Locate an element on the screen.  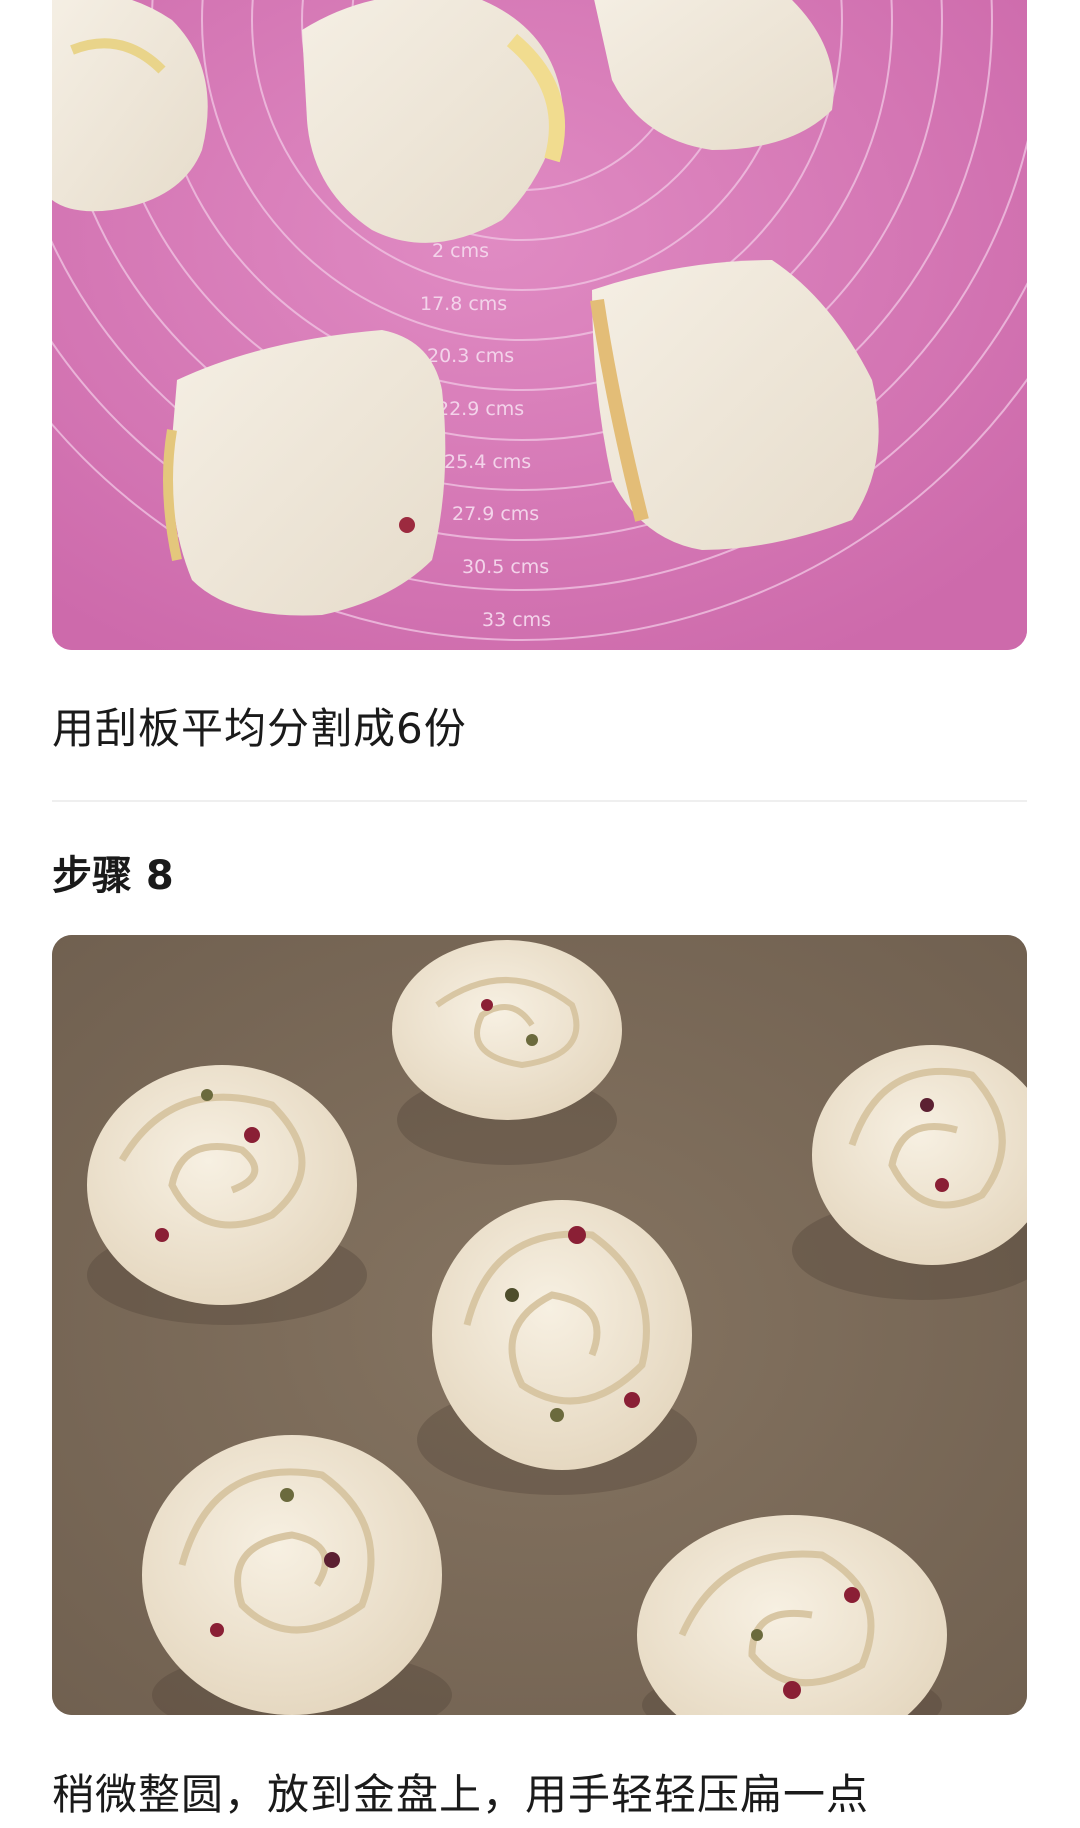
step-8-description: 稍微整圆，放到金盘上，用手轻轻压扁一点 is located at coordinates (461, 1794).